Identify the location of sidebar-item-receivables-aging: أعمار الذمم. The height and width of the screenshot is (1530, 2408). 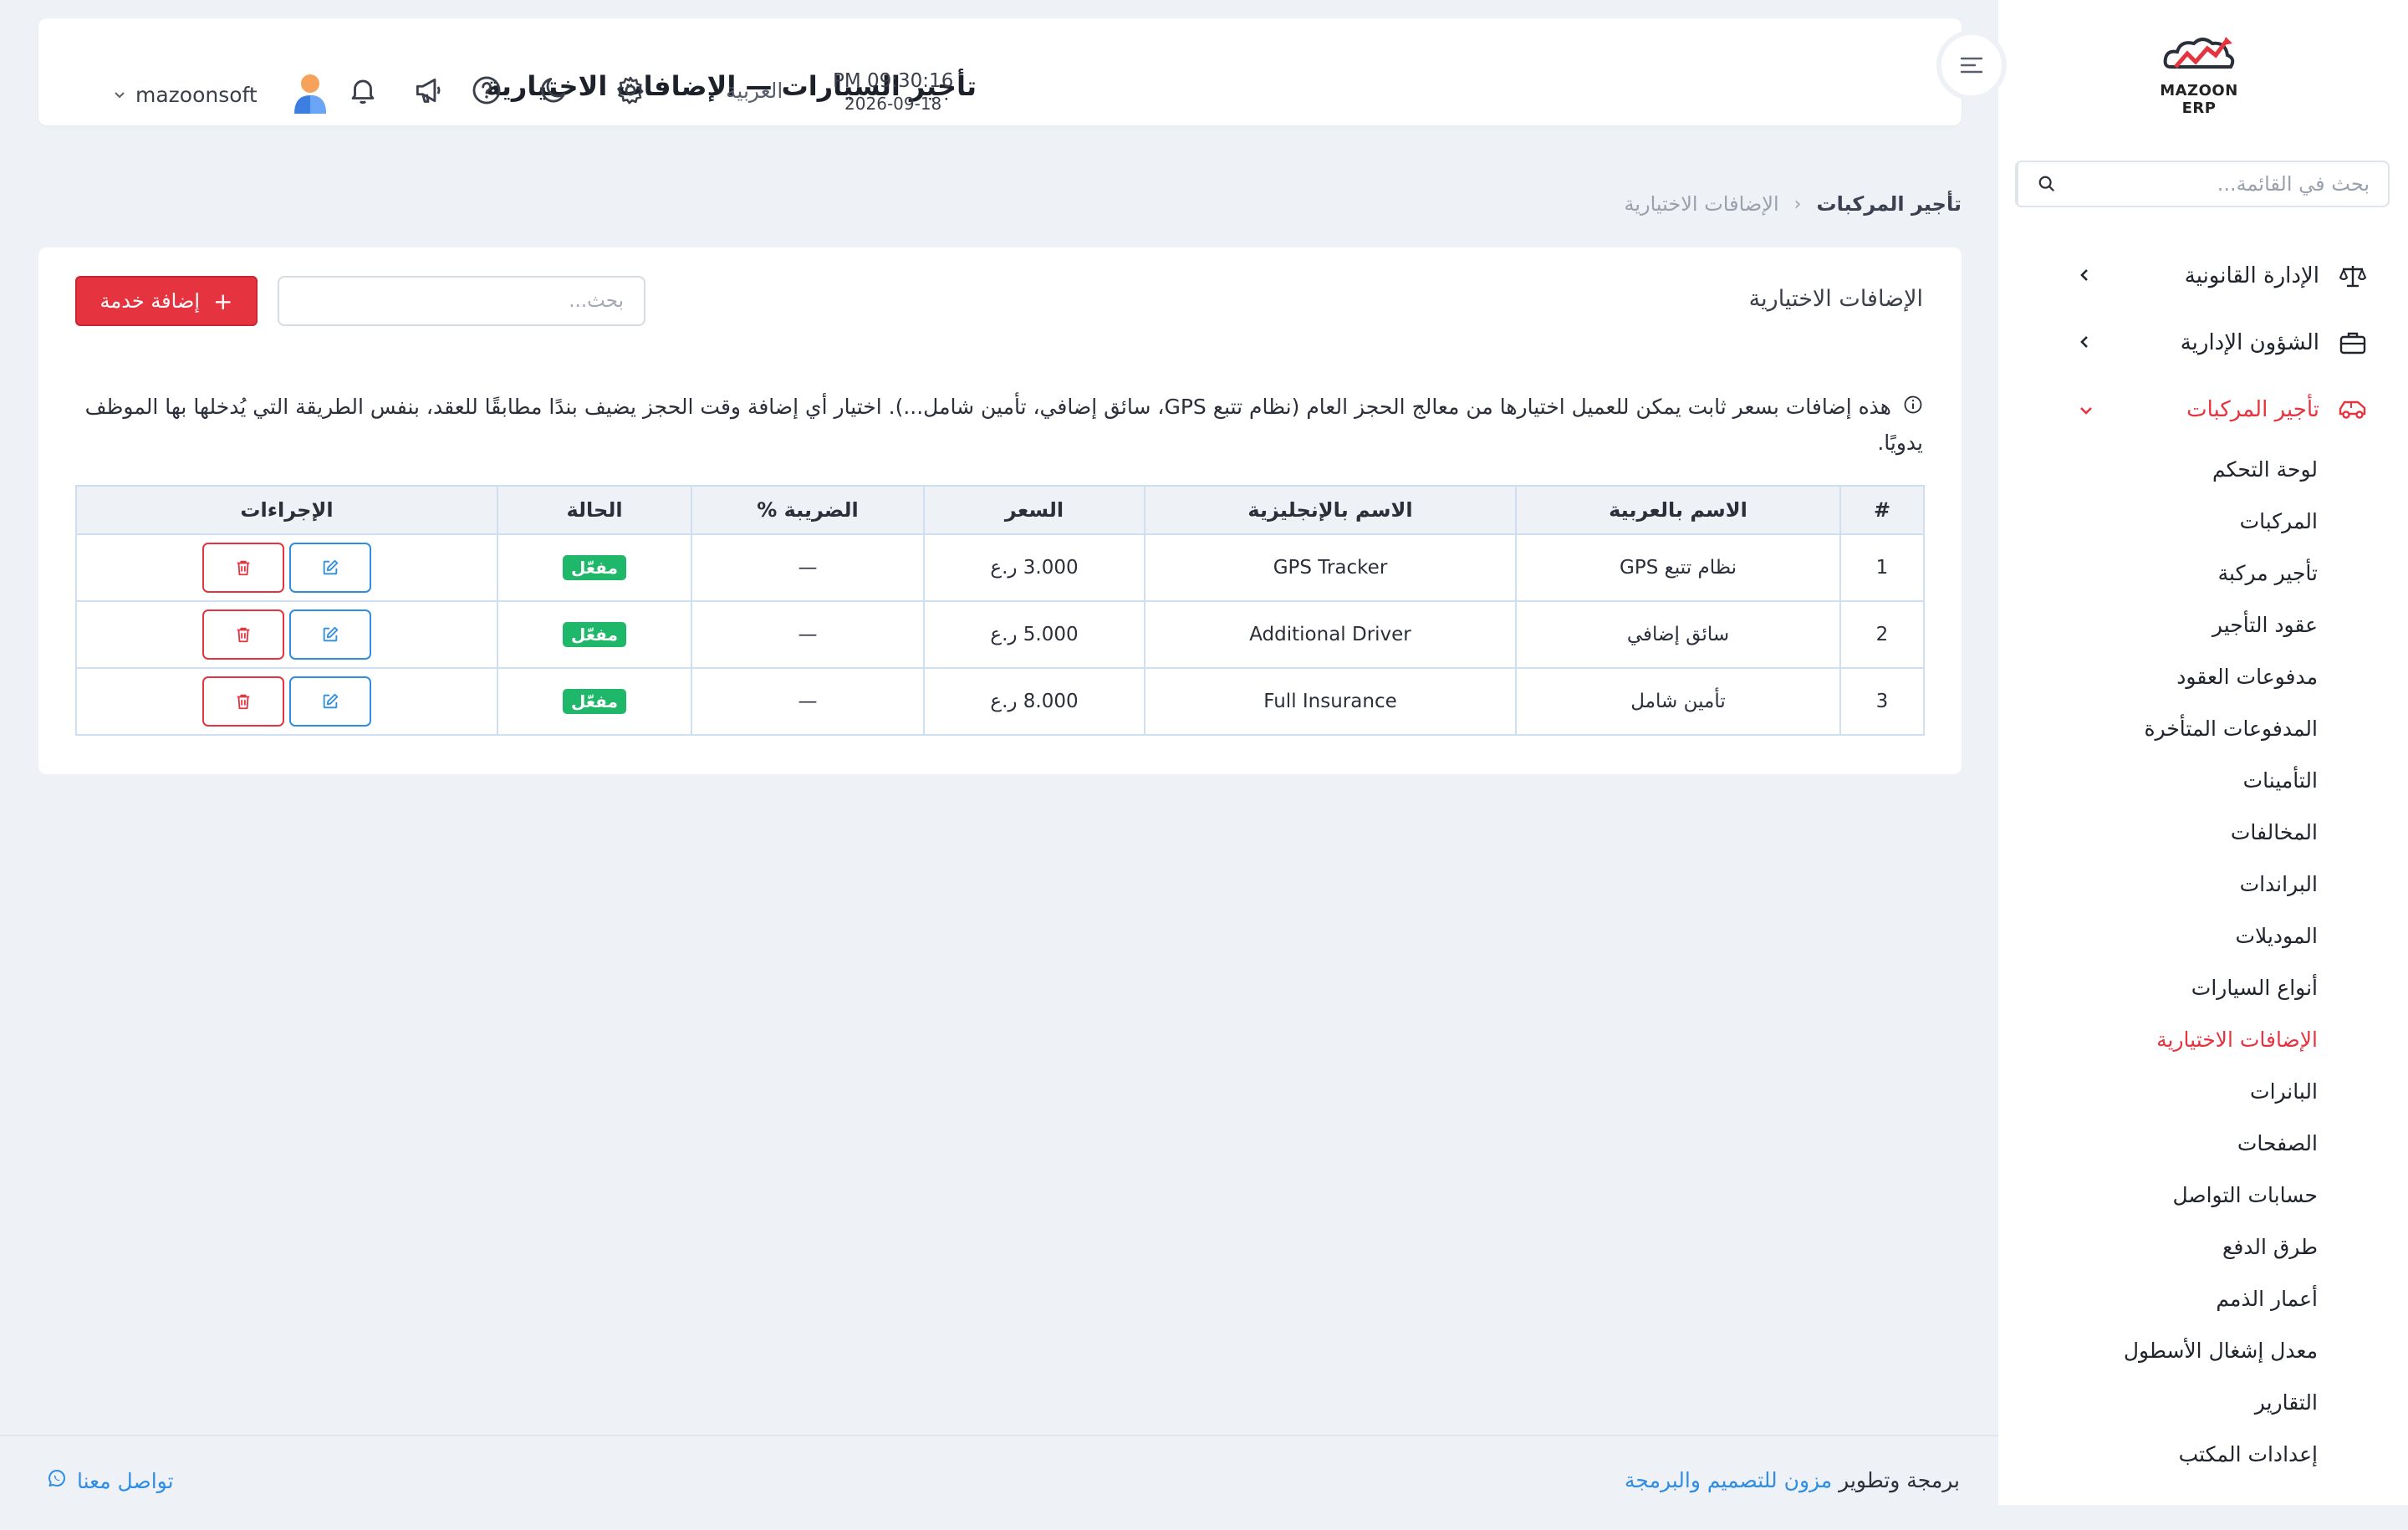
(2203, 1298).